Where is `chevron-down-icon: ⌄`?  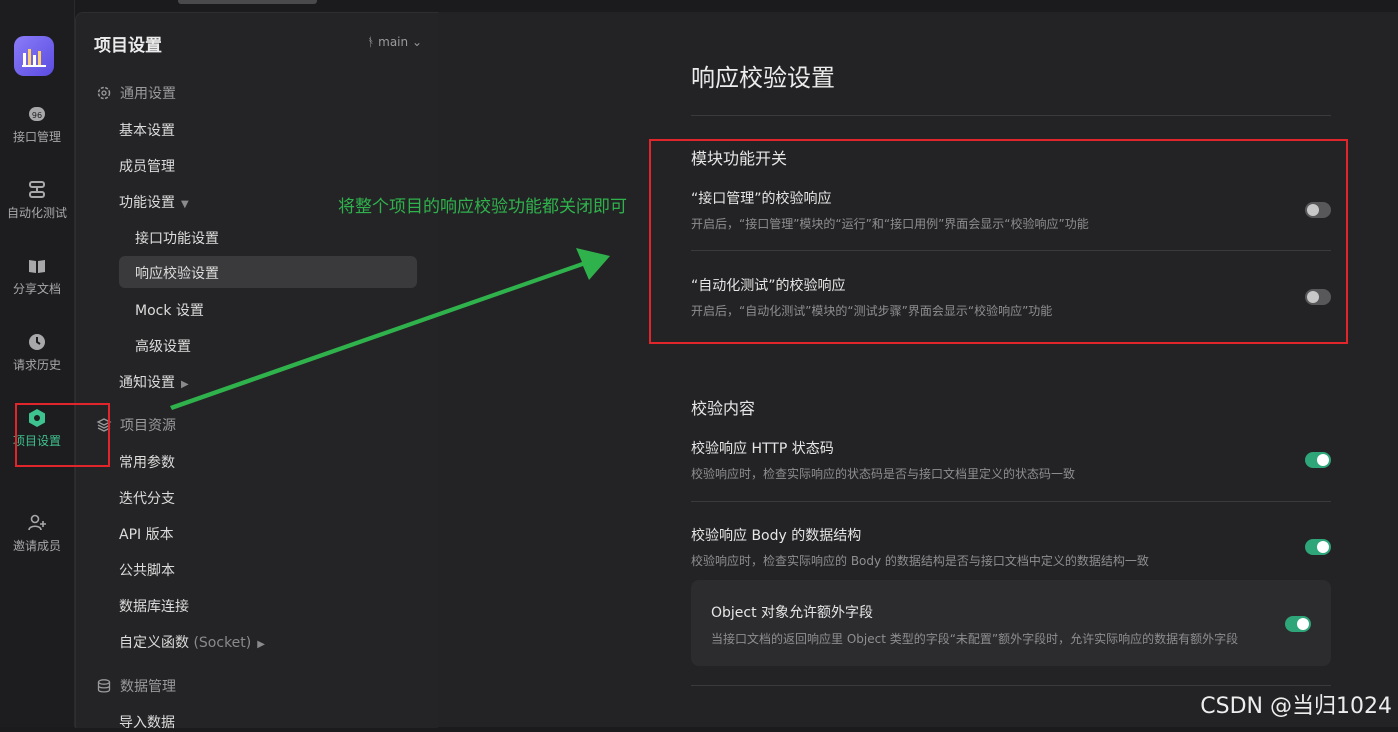 chevron-down-icon: ⌄ is located at coordinates (416, 42).